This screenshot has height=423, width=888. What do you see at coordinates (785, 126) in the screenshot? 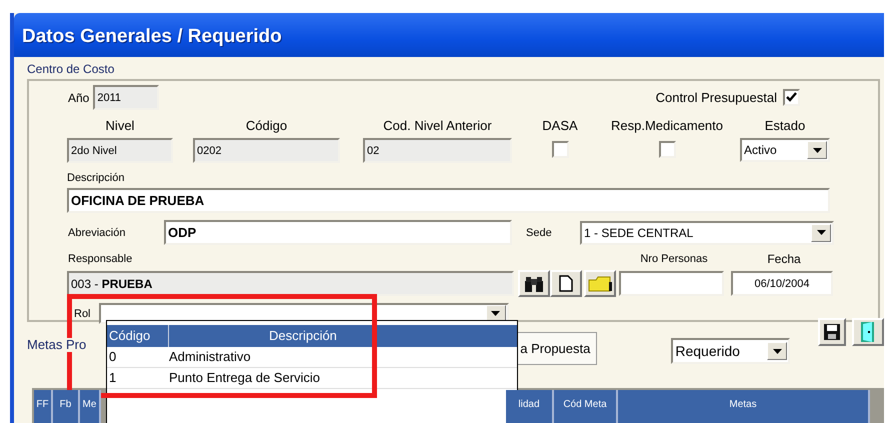
I see `field-label: Estado` at bounding box center [785, 126].